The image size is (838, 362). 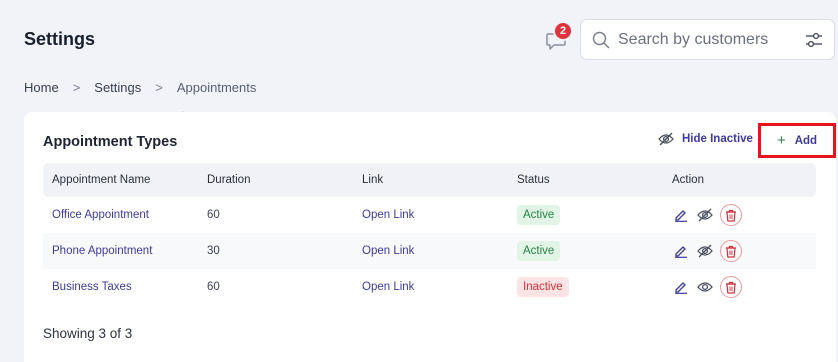 What do you see at coordinates (563, 31) in the screenshot?
I see `notification-count-badge: 2` at bounding box center [563, 31].